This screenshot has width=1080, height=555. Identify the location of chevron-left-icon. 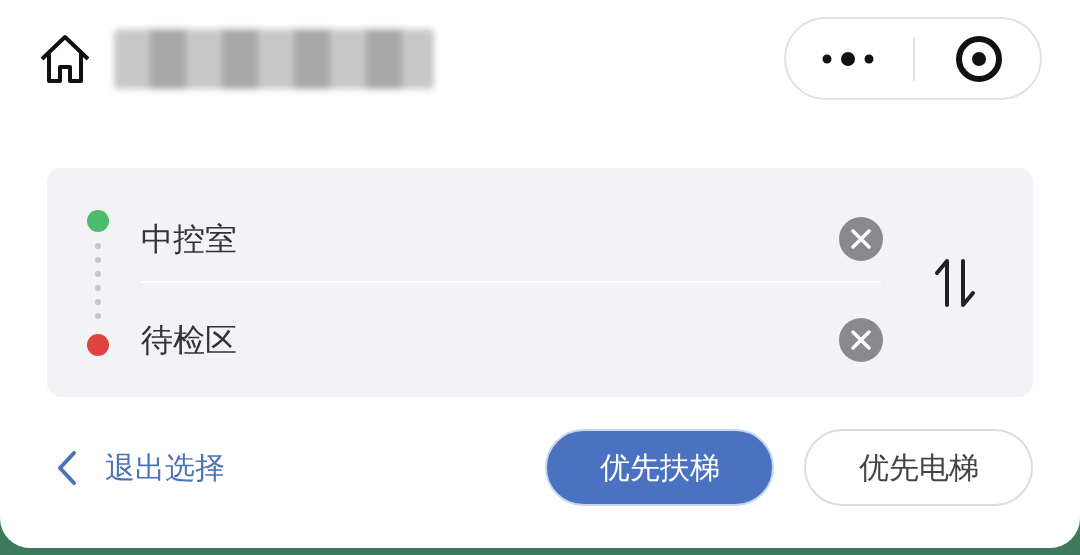
(67, 467).